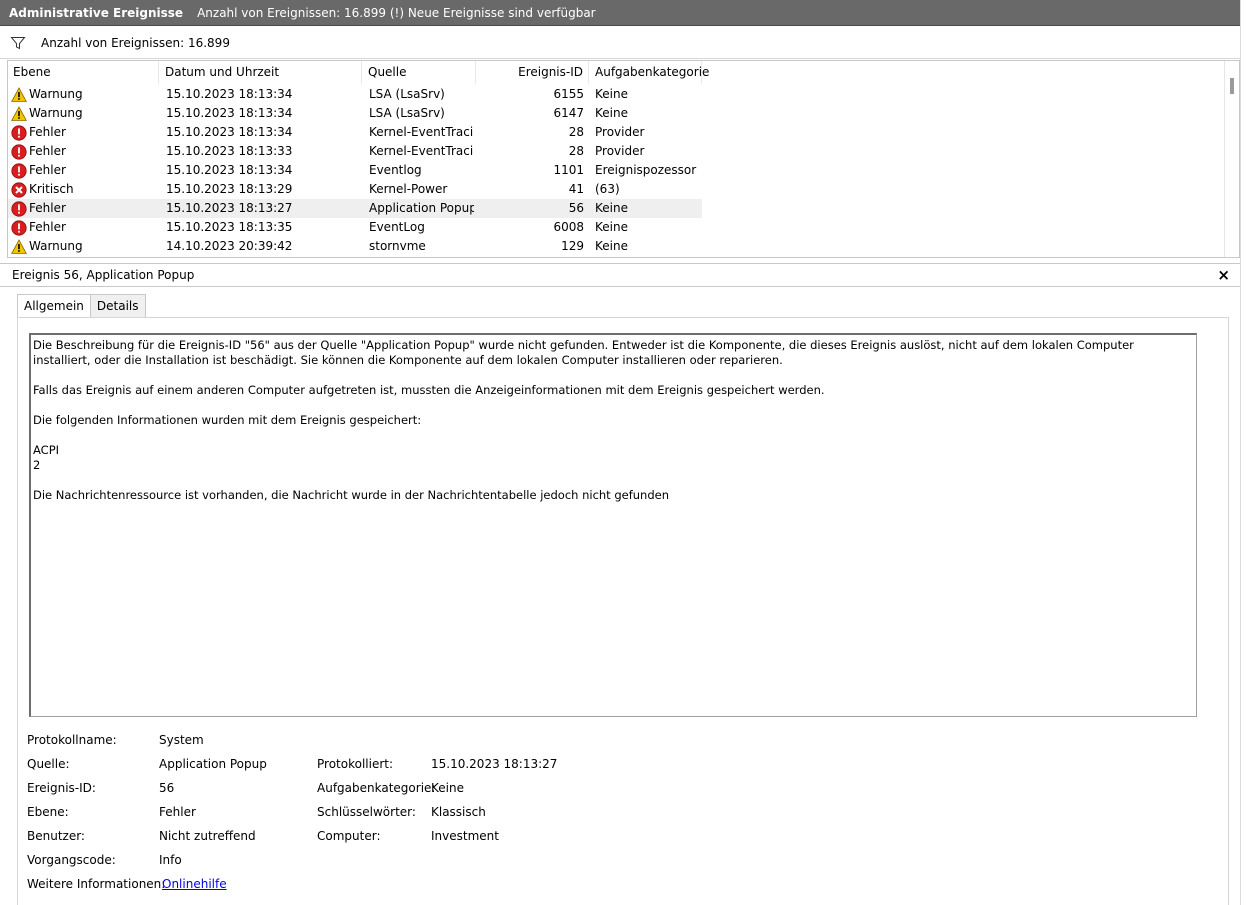 The image size is (1247, 905). I want to click on scrollbar-thumb, so click(1232, 86).